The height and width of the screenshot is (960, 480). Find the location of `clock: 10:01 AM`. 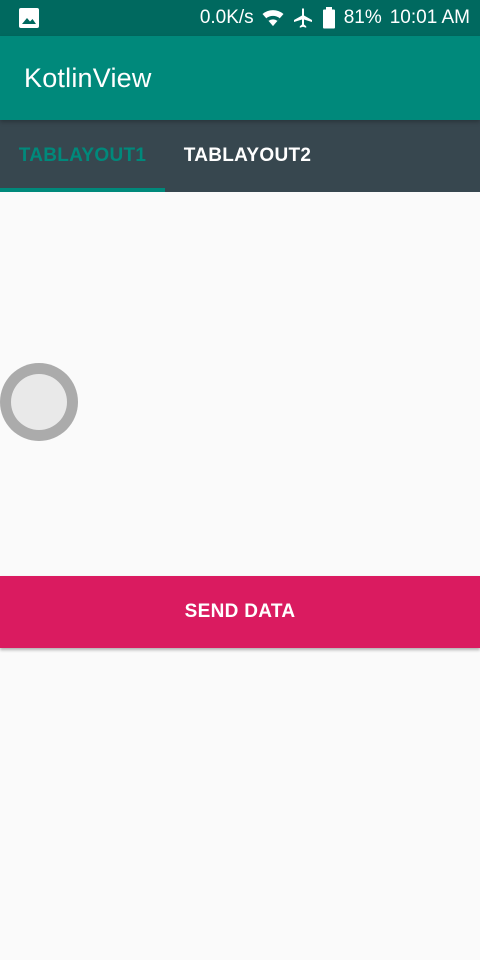

clock: 10:01 AM is located at coordinates (429, 17).